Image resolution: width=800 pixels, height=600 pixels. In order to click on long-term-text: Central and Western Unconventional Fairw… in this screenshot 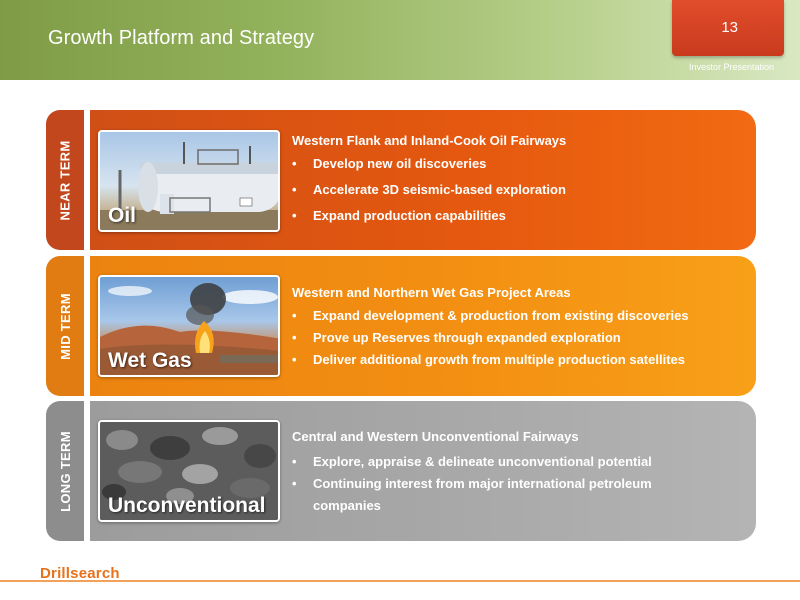, I will do `click(497, 473)`.